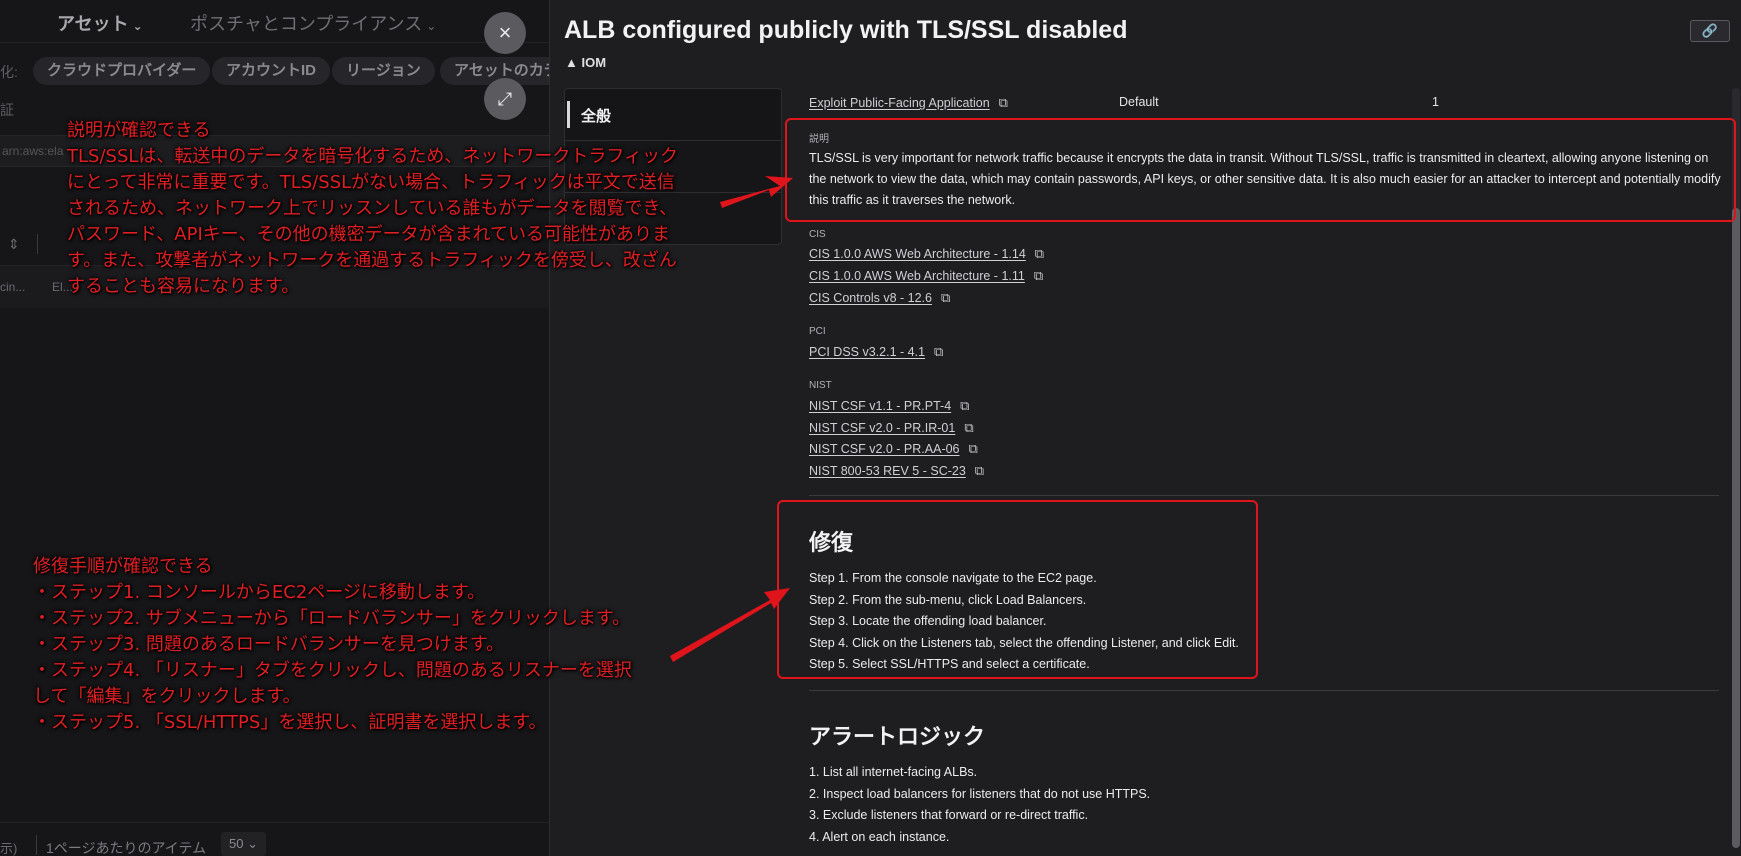 The image size is (1741, 856). Describe the element at coordinates (9, 848) in the screenshot. I see `footer-text: 示)` at that location.